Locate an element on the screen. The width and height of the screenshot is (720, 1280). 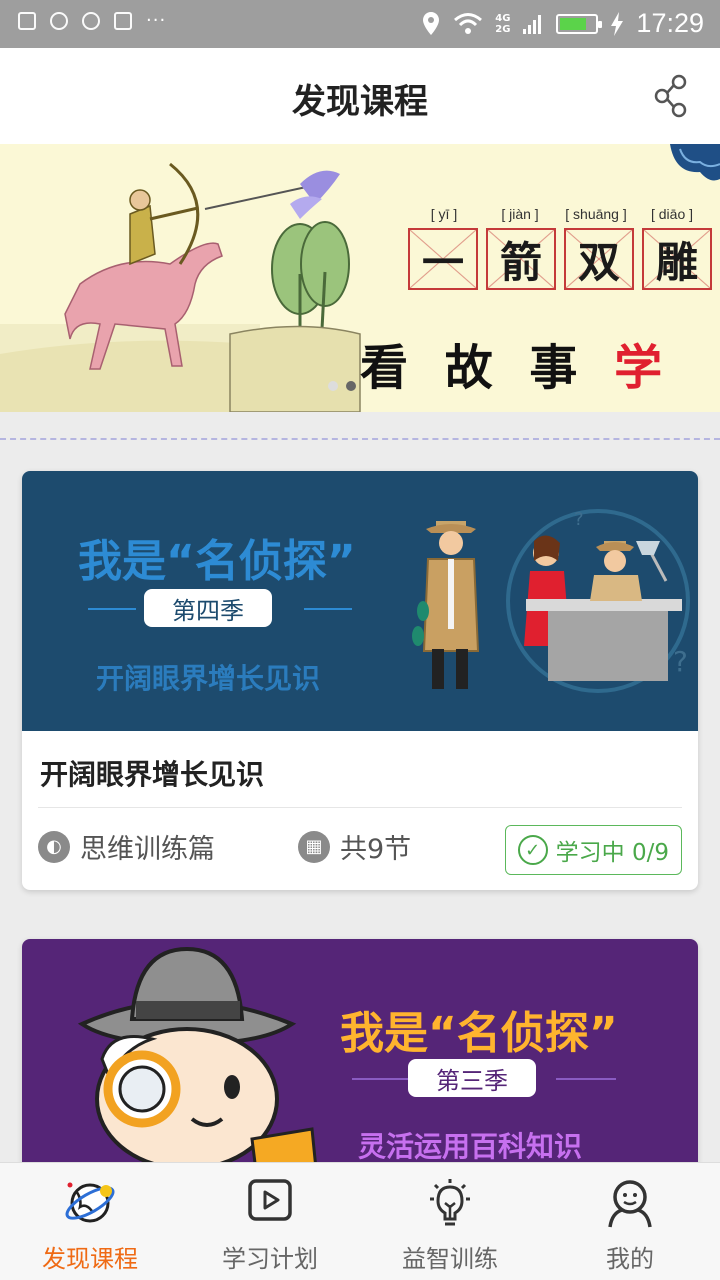
banner-slogan: 看 故 事 学 成 语 is located at coordinates (540, 370).